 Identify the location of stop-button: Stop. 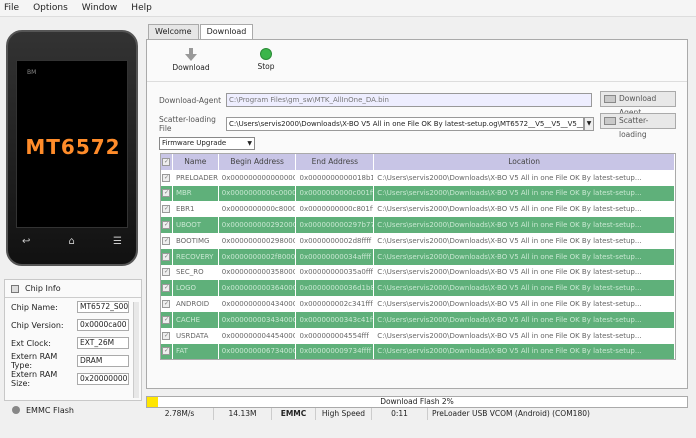
(266, 59).